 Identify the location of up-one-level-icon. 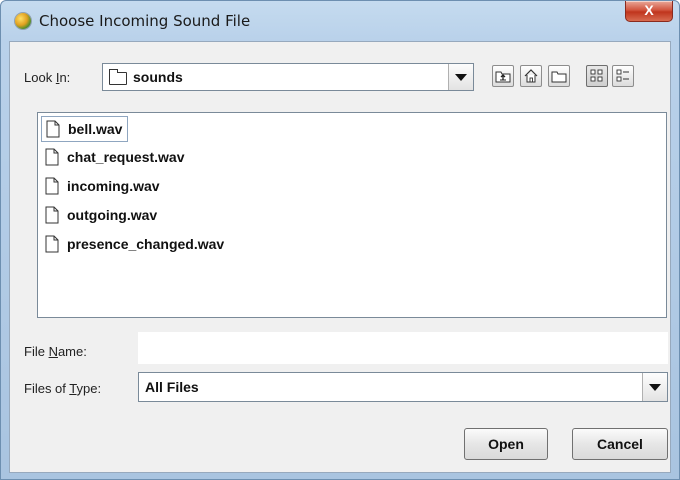
(503, 77).